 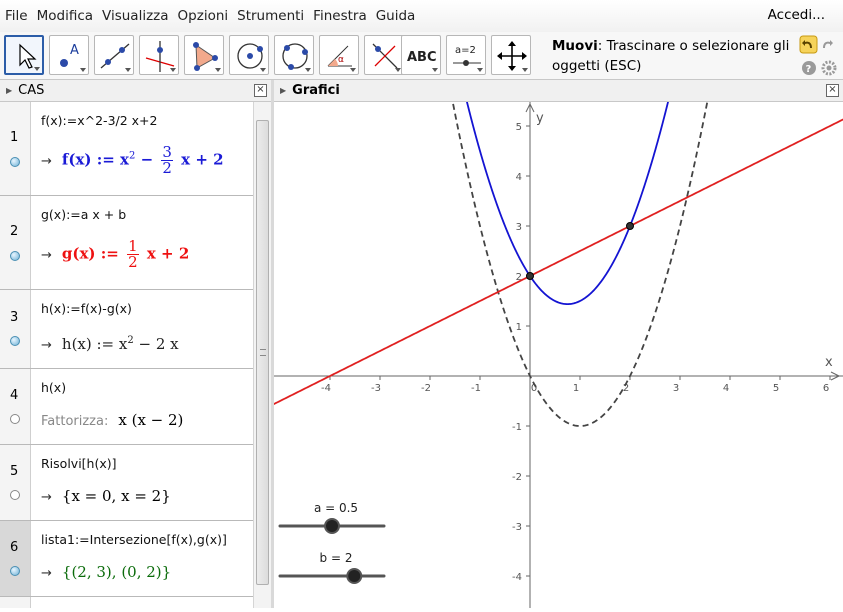 What do you see at coordinates (384, 55) in the screenshot?
I see `reflect-tool-button` at bounding box center [384, 55].